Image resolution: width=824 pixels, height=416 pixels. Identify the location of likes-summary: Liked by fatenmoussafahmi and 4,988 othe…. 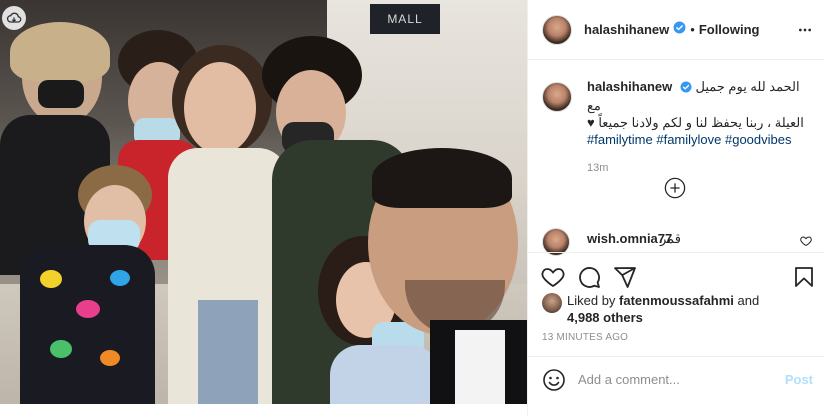
(677, 309).